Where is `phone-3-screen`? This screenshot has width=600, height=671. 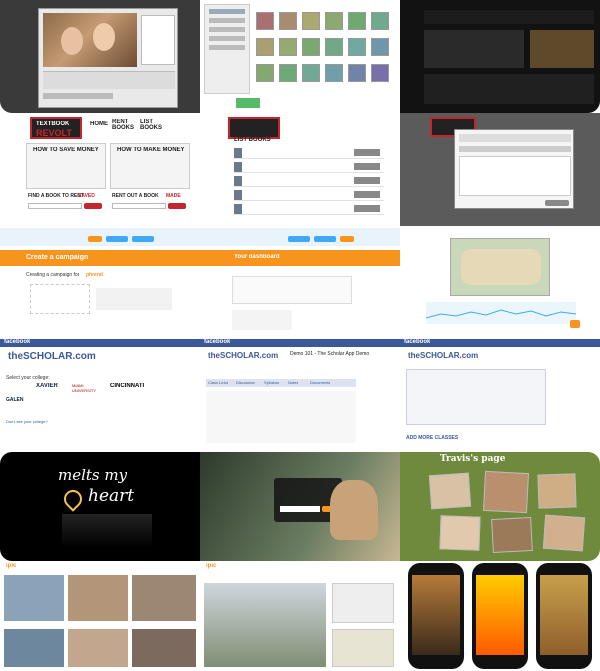 phone-3-screen is located at coordinates (564, 615).